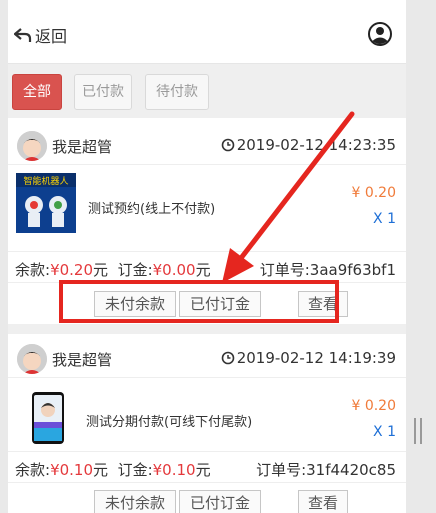  I want to click on user-profile-icon, so click(380, 34).